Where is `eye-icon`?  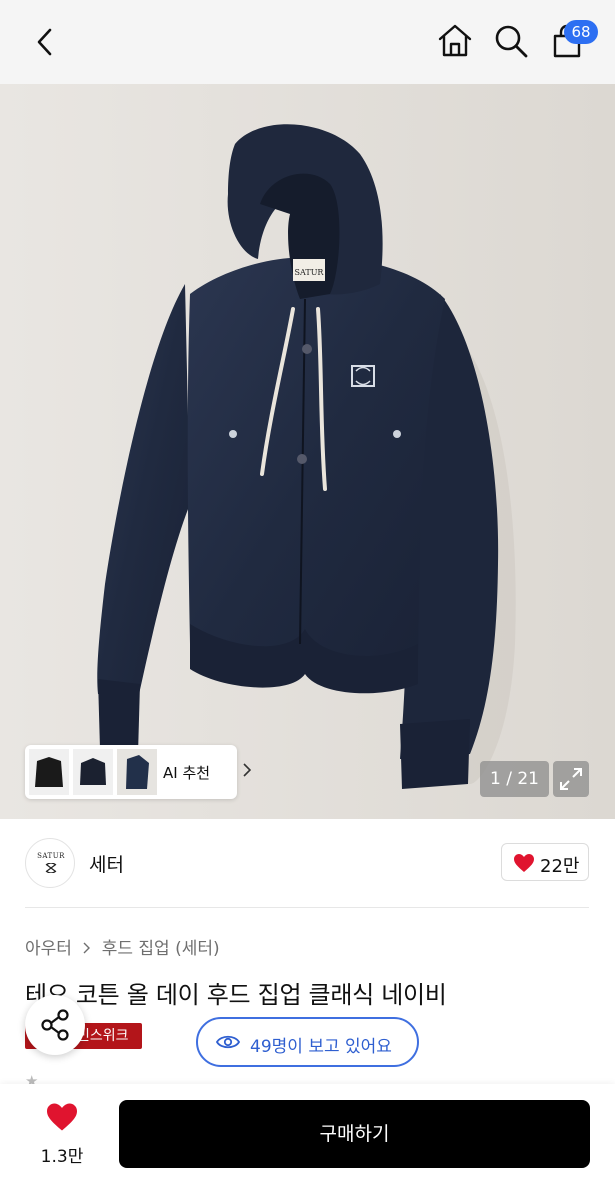 eye-icon is located at coordinates (228, 1042).